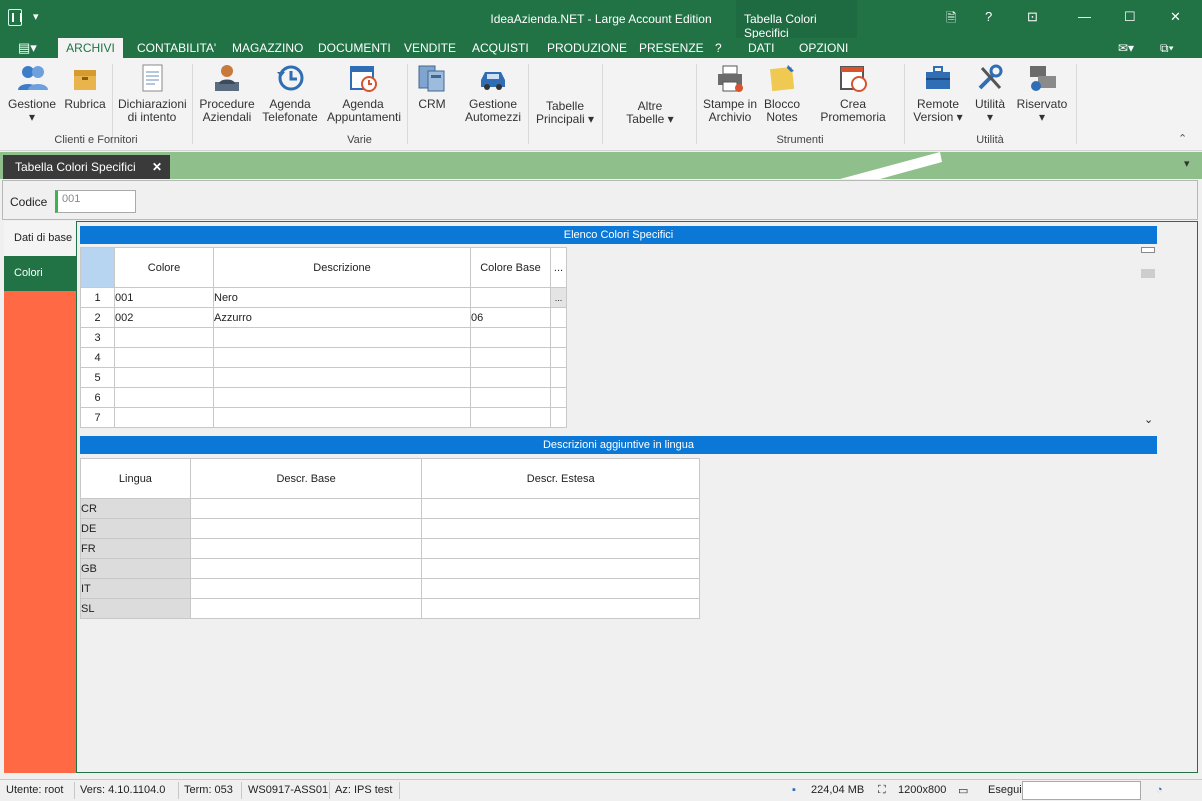 The image size is (1202, 801). Describe the element at coordinates (430, 48) in the screenshot. I see `tab-vendite: VENDITE` at that location.